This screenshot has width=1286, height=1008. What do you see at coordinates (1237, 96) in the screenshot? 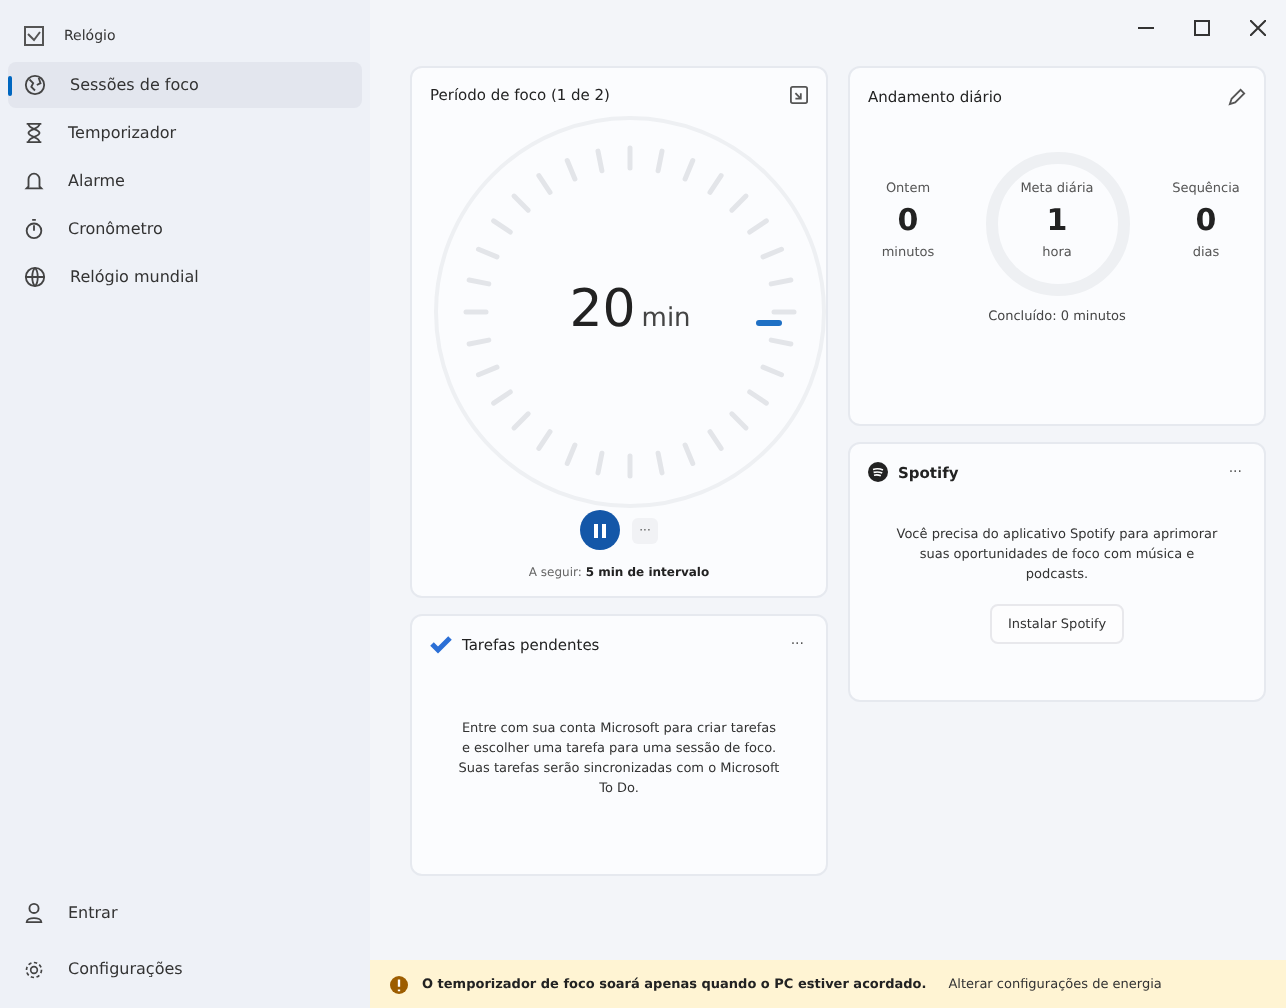
I see `pencil-icon` at bounding box center [1237, 96].